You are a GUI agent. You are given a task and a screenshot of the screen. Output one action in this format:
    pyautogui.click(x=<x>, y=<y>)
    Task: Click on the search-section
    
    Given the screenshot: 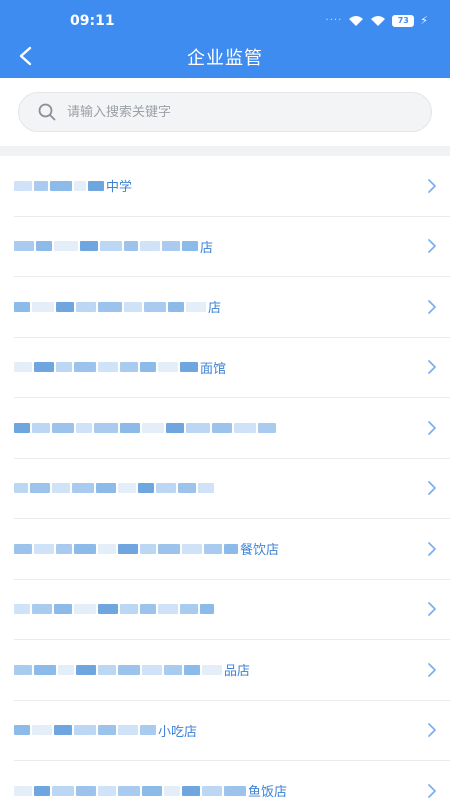 What is the action you would take?
    pyautogui.click(x=225, y=112)
    